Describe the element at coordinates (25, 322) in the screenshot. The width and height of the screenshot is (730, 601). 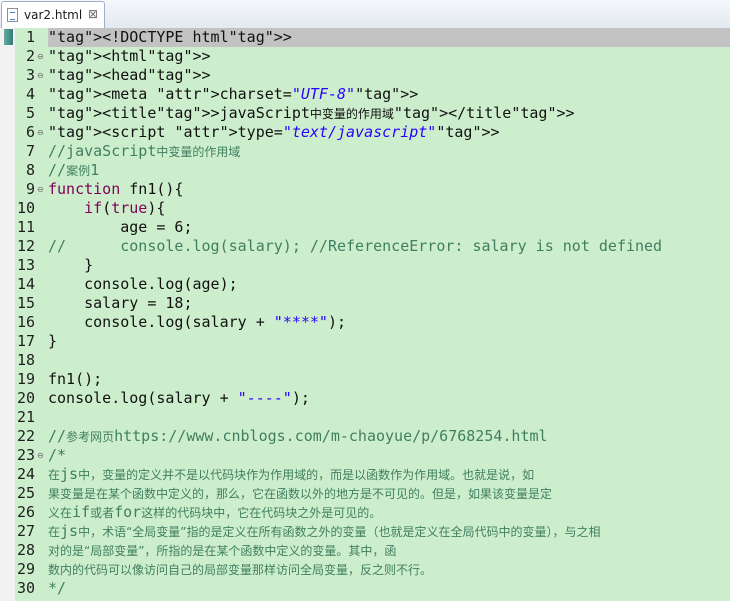
I see `line-number: 16` at that location.